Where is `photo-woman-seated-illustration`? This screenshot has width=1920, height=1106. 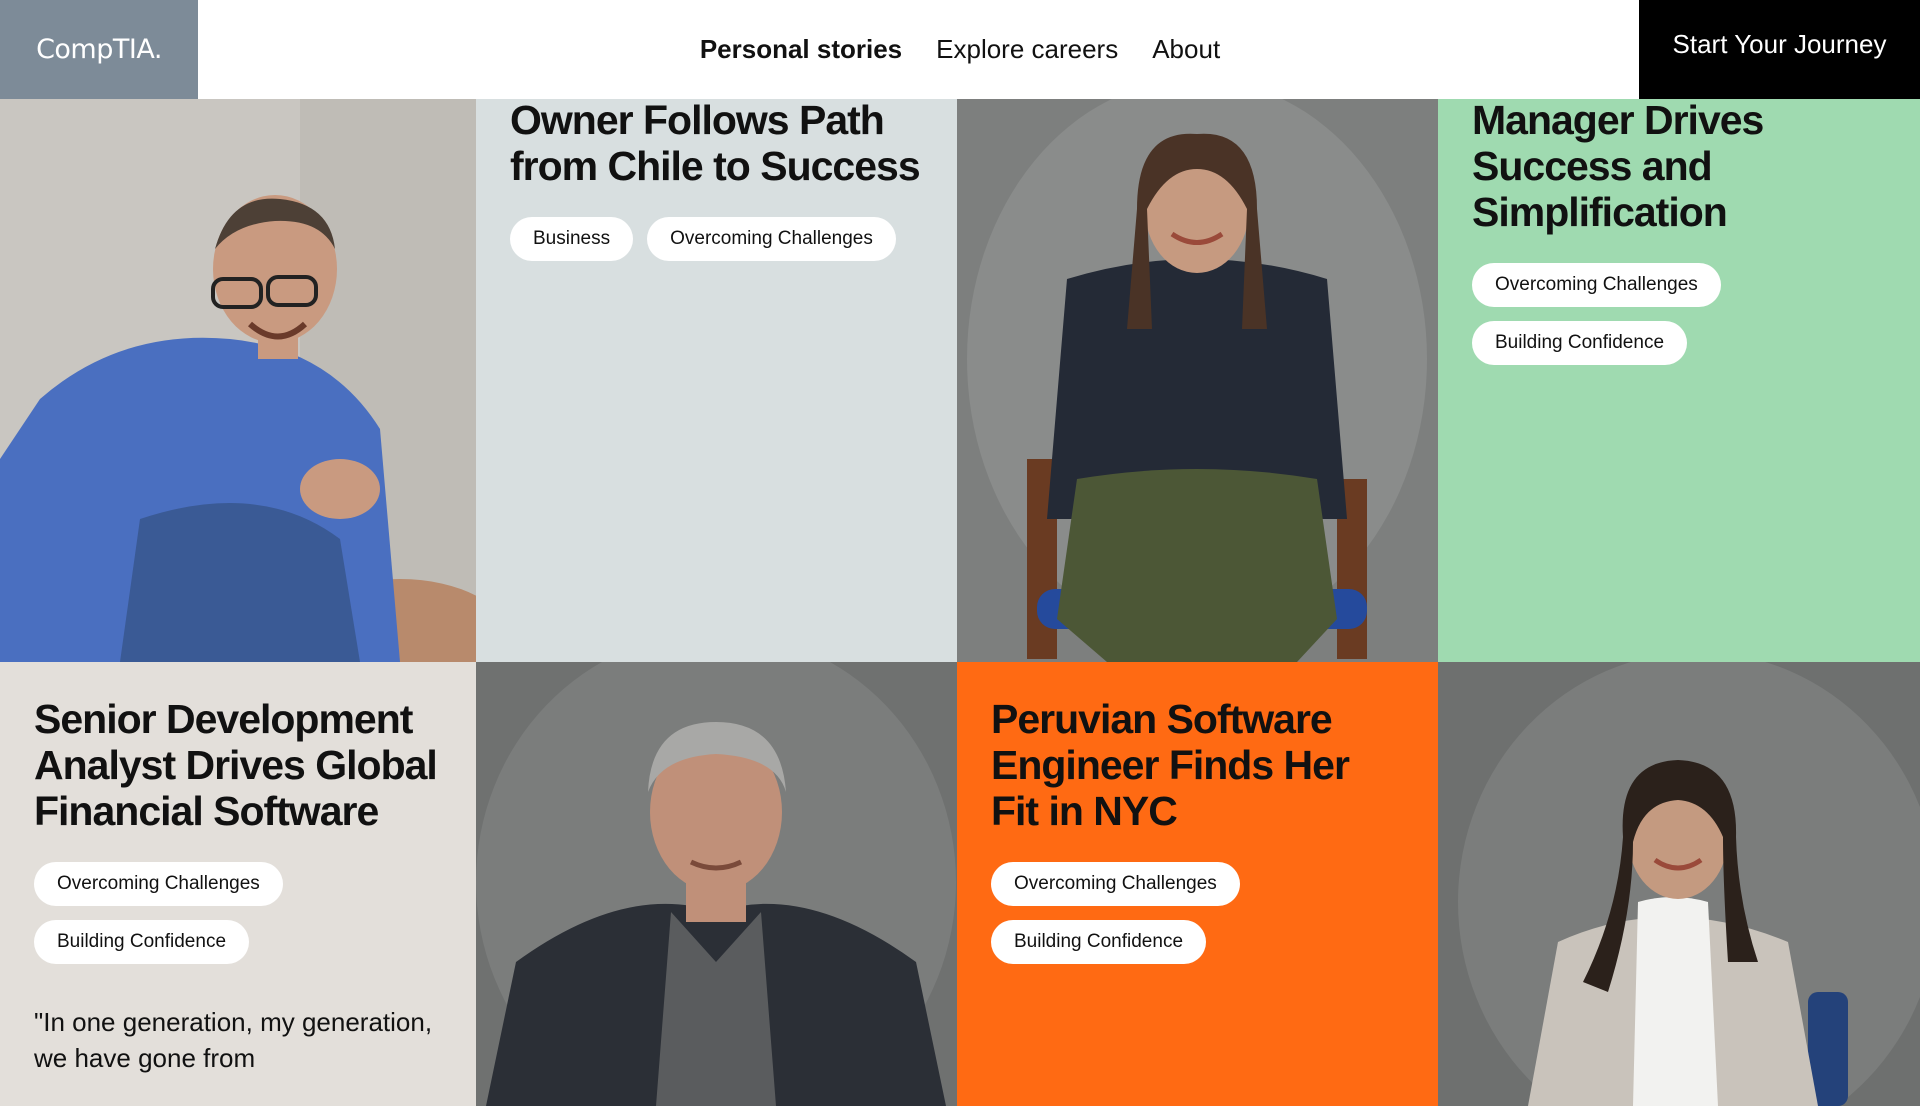 photo-woman-seated-illustration is located at coordinates (1197, 380).